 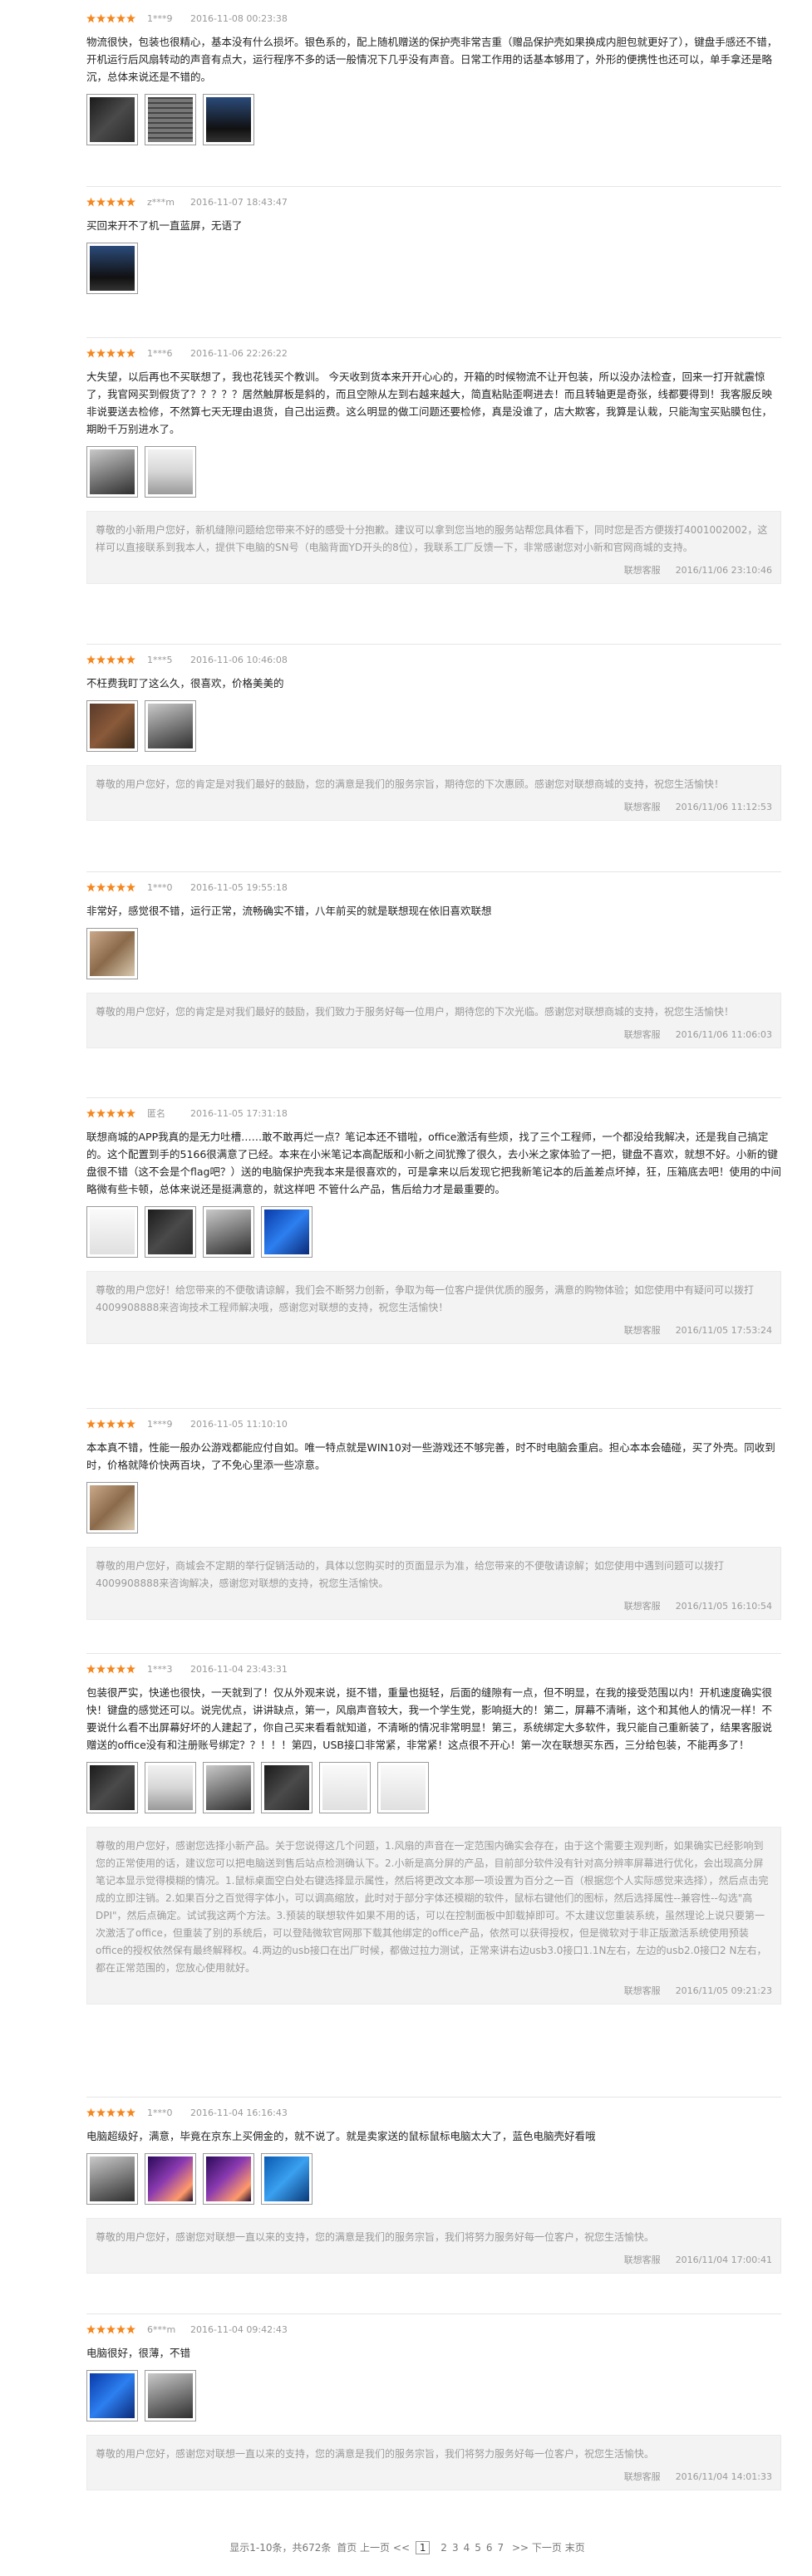 I want to click on reply-footer: 联想客服 2016/11/05 17:53:24, so click(x=434, y=1330).